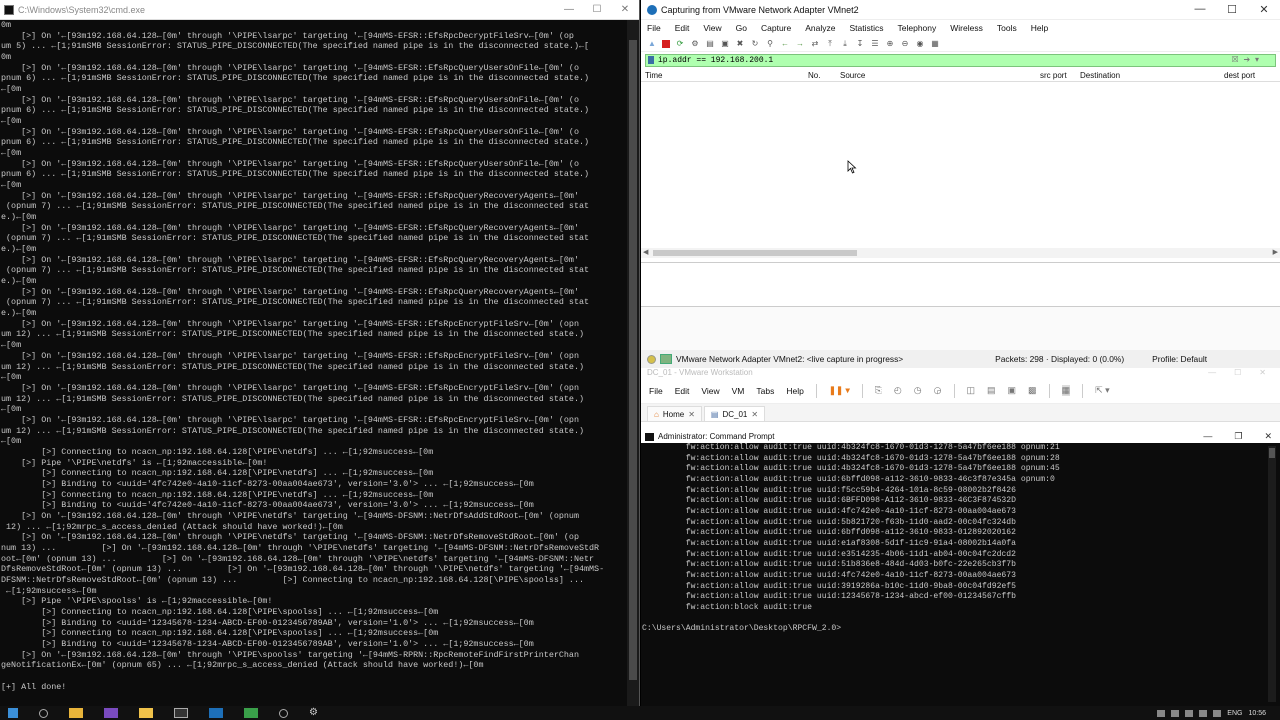 The width and height of the screenshot is (1280, 720). Describe the element at coordinates (1238, 436) in the screenshot. I see `maximize-icon: ❐` at that location.